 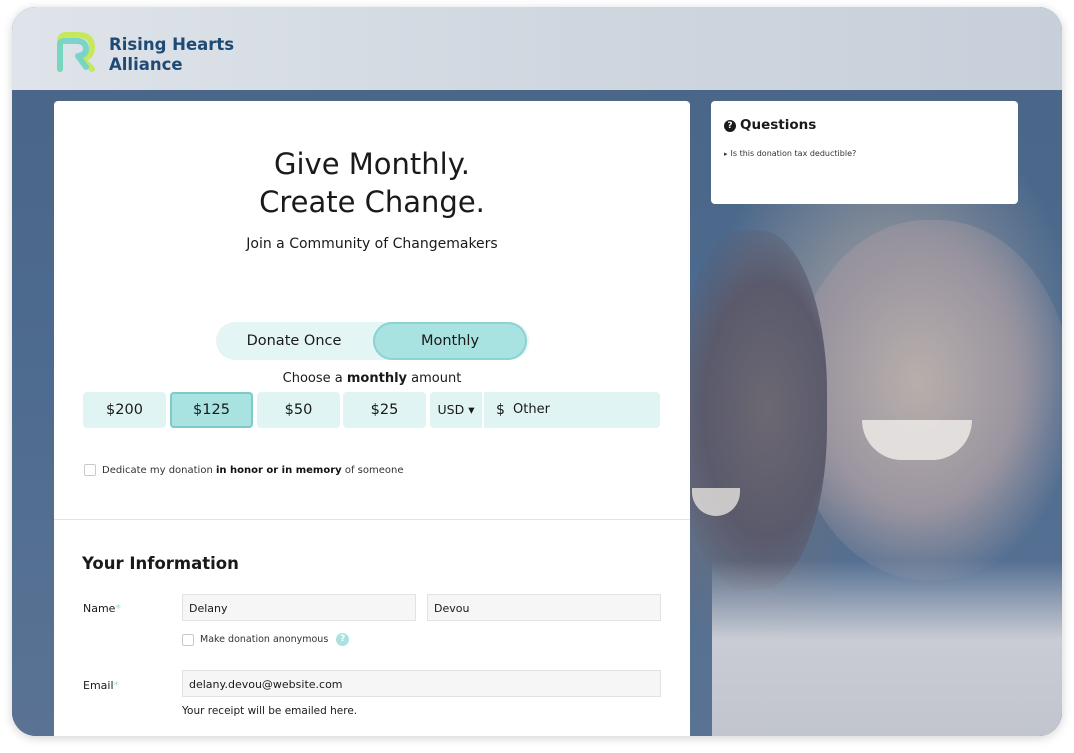 I want to click on currency-value: USD, so click(x=451, y=409).